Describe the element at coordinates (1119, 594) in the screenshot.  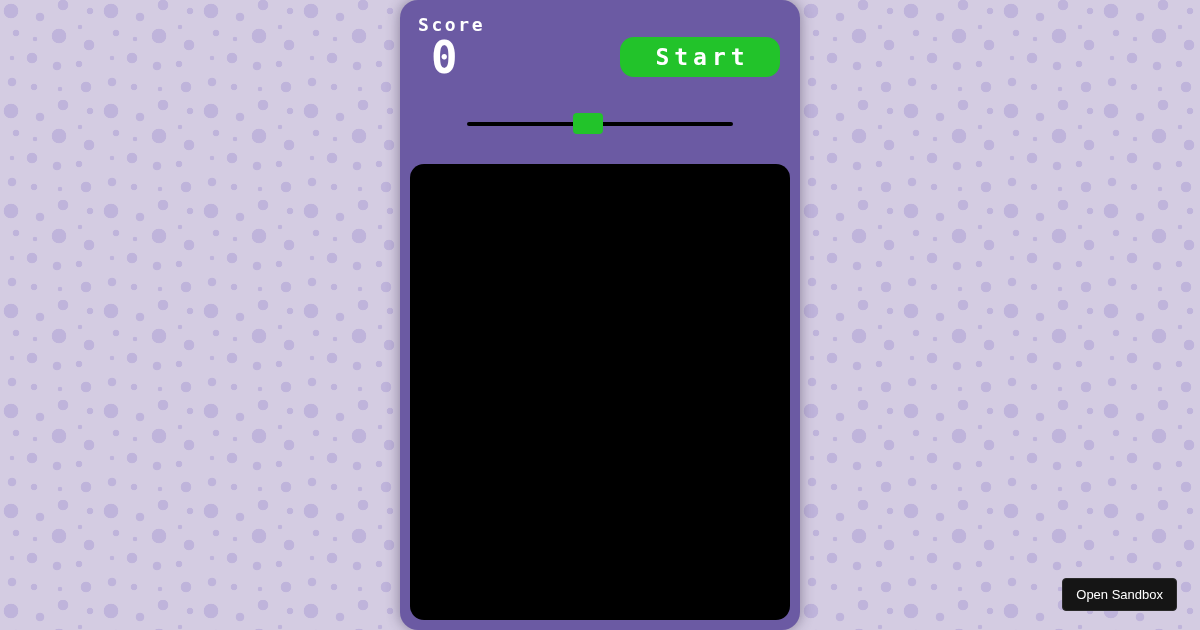
I see `open-sandbox-button: Open Sandbox` at that location.